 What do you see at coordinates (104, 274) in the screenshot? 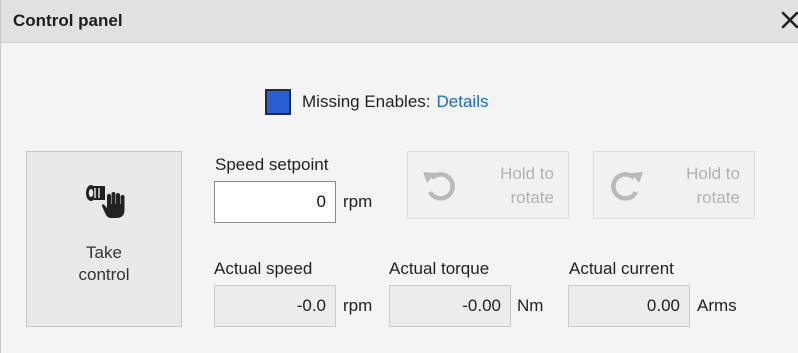
I see `take-control-label-line2: control` at bounding box center [104, 274].